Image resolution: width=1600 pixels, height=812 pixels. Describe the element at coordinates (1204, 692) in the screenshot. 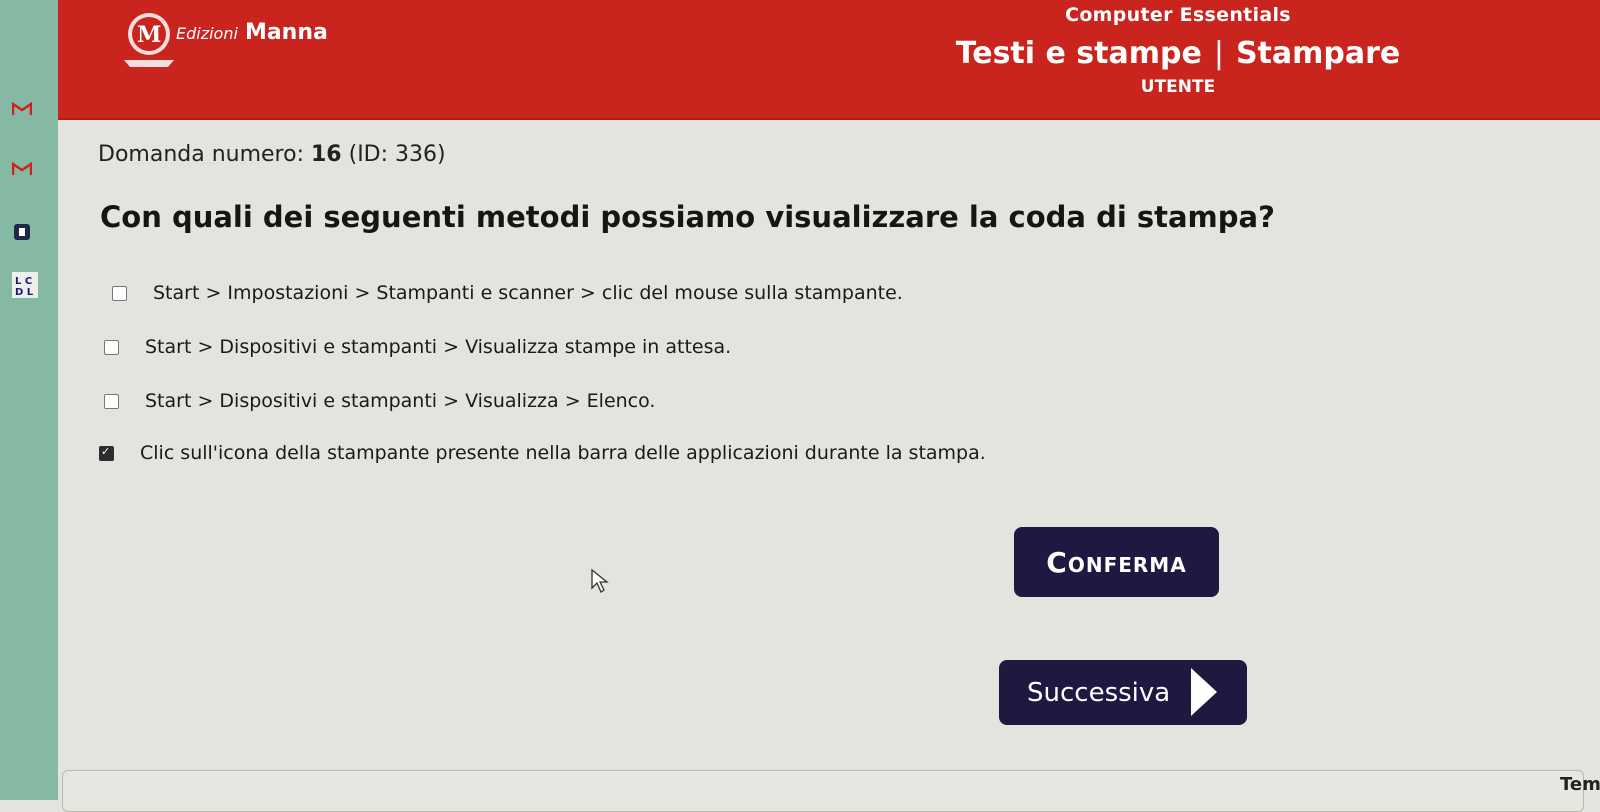

I see `play-arrow-icon` at that location.